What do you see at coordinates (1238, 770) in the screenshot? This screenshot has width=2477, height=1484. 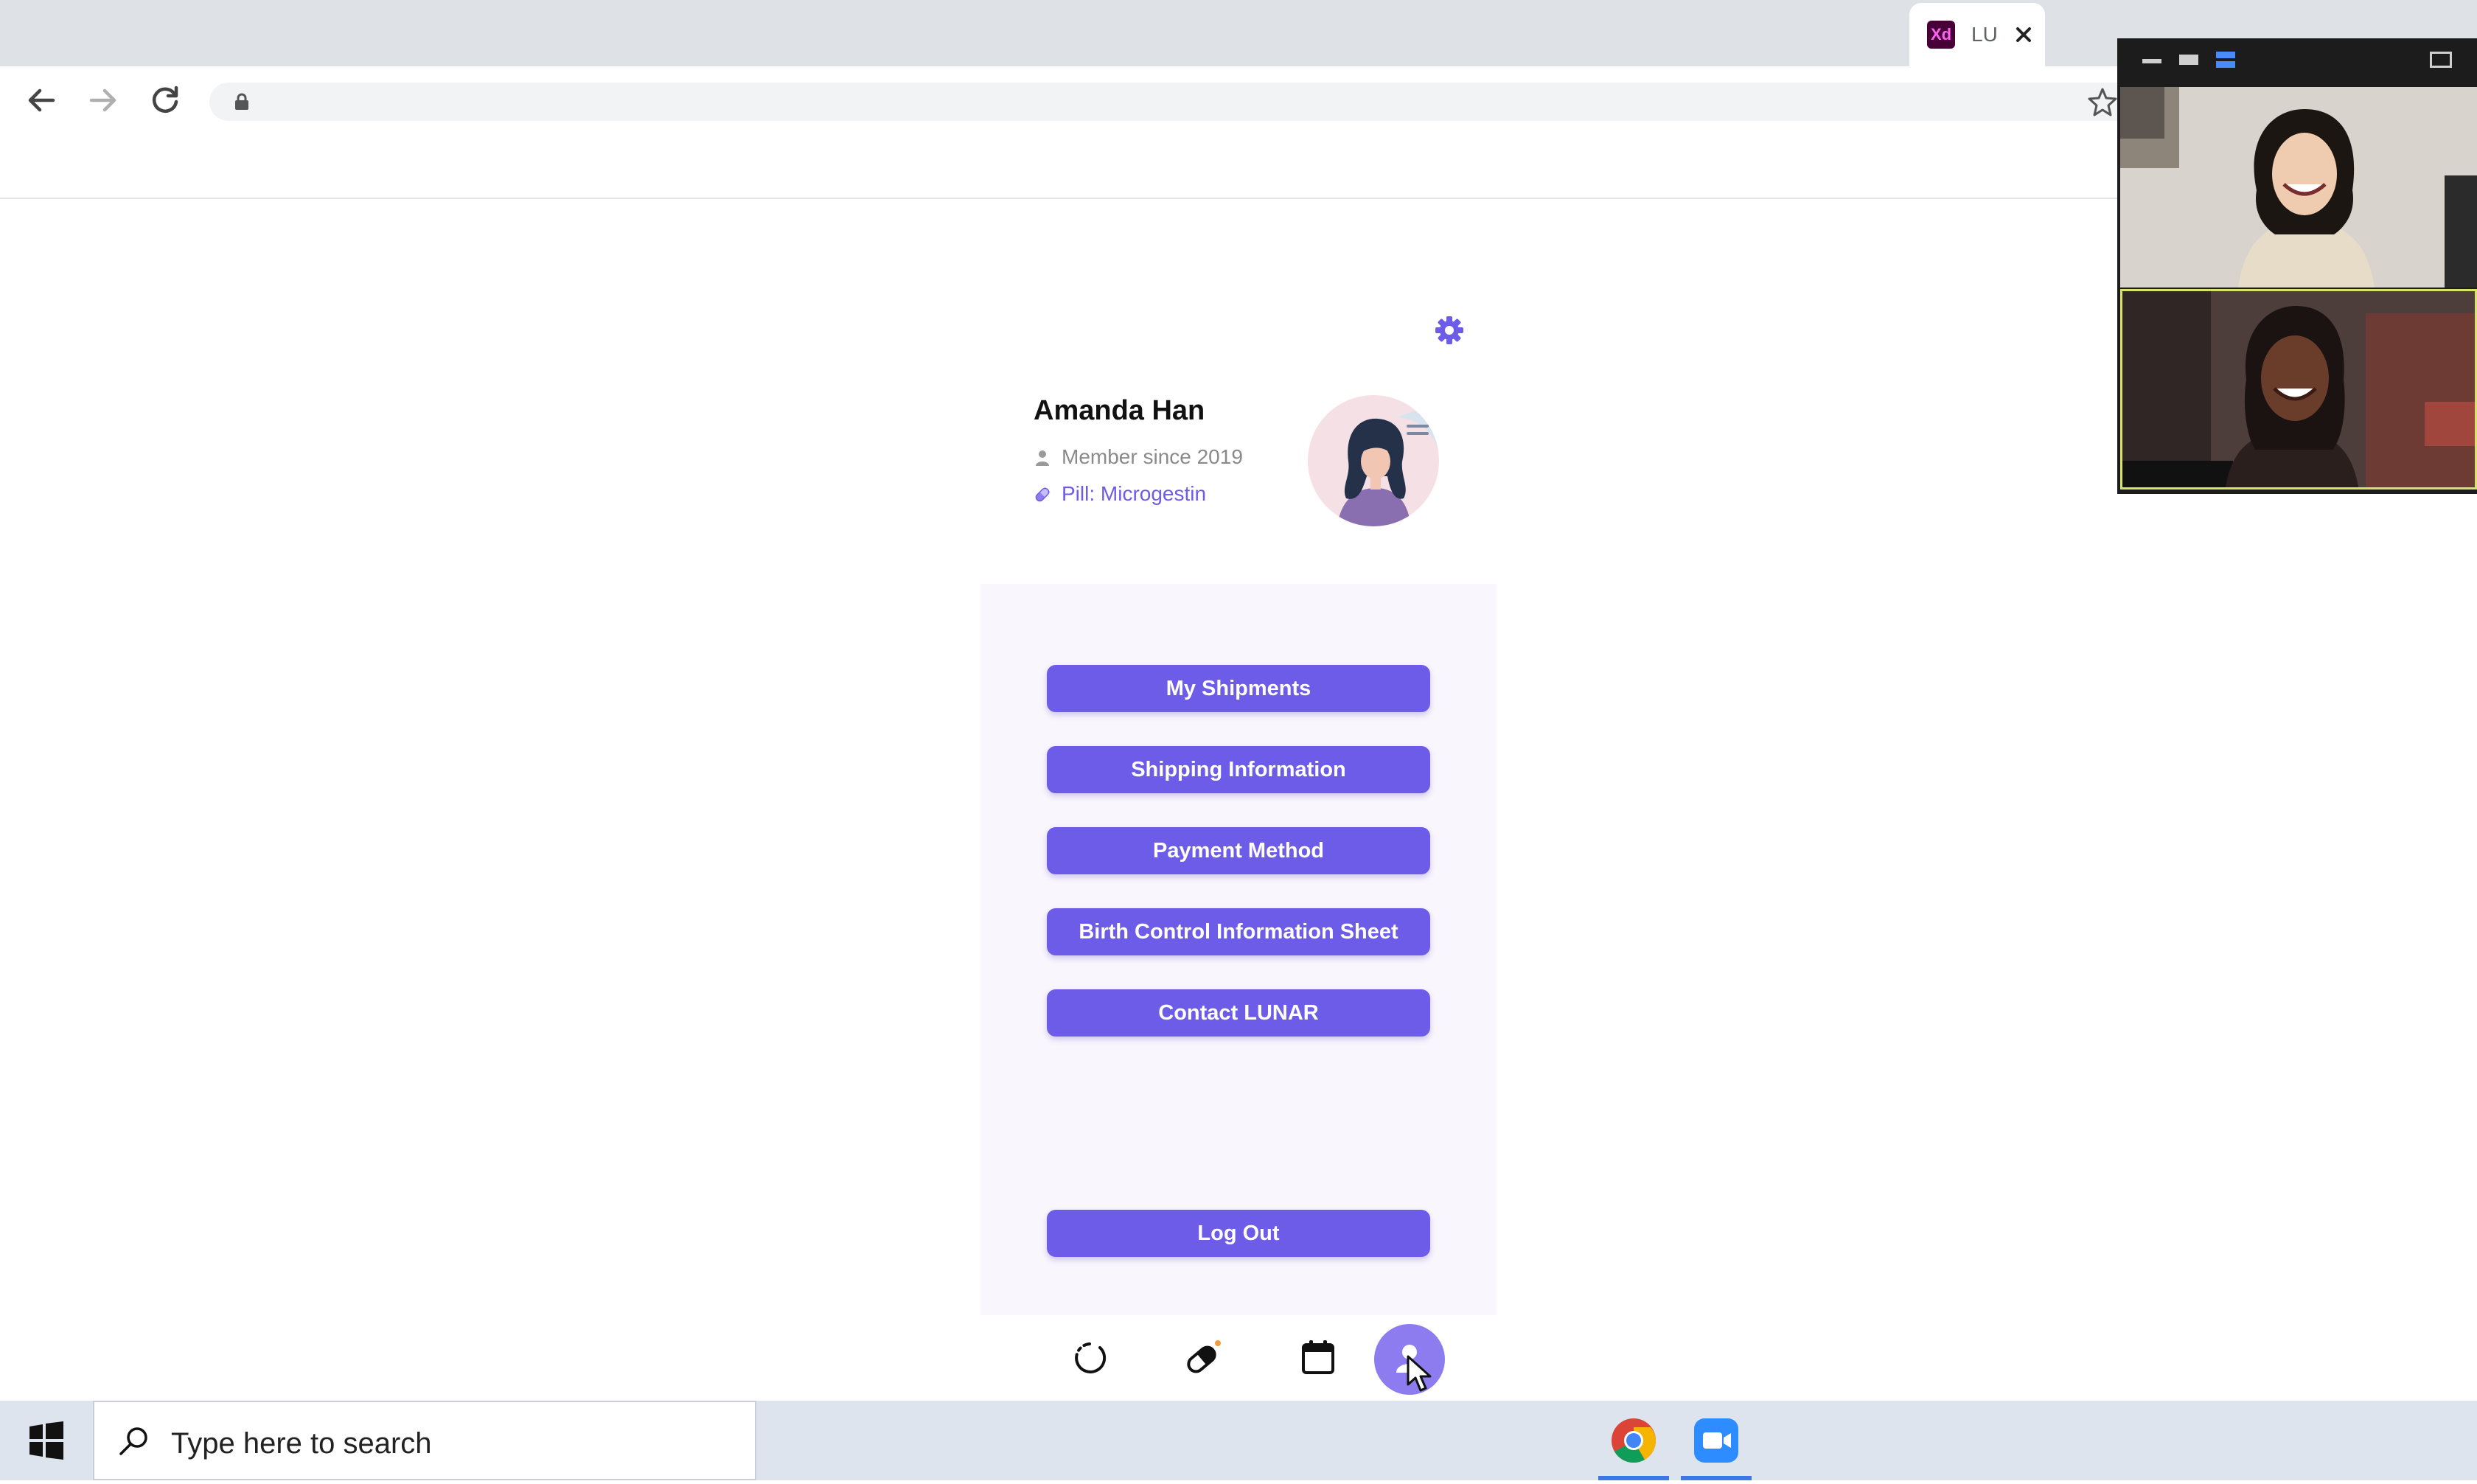 I see `shipping-information-button: Shipping Information` at bounding box center [1238, 770].